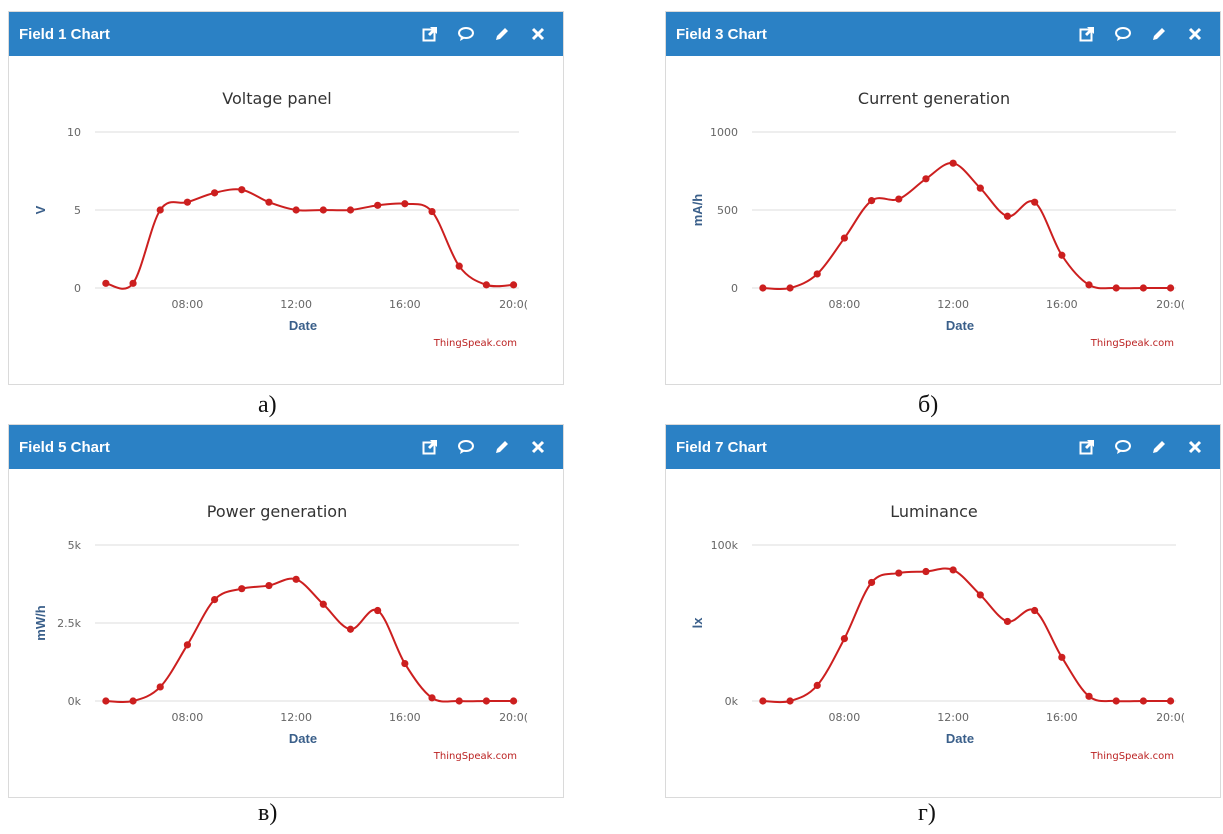 Image resolution: width=1223 pixels, height=834 pixels. Describe the element at coordinates (40, 622) in the screenshot. I see `y-axis-label: mW/h` at that location.